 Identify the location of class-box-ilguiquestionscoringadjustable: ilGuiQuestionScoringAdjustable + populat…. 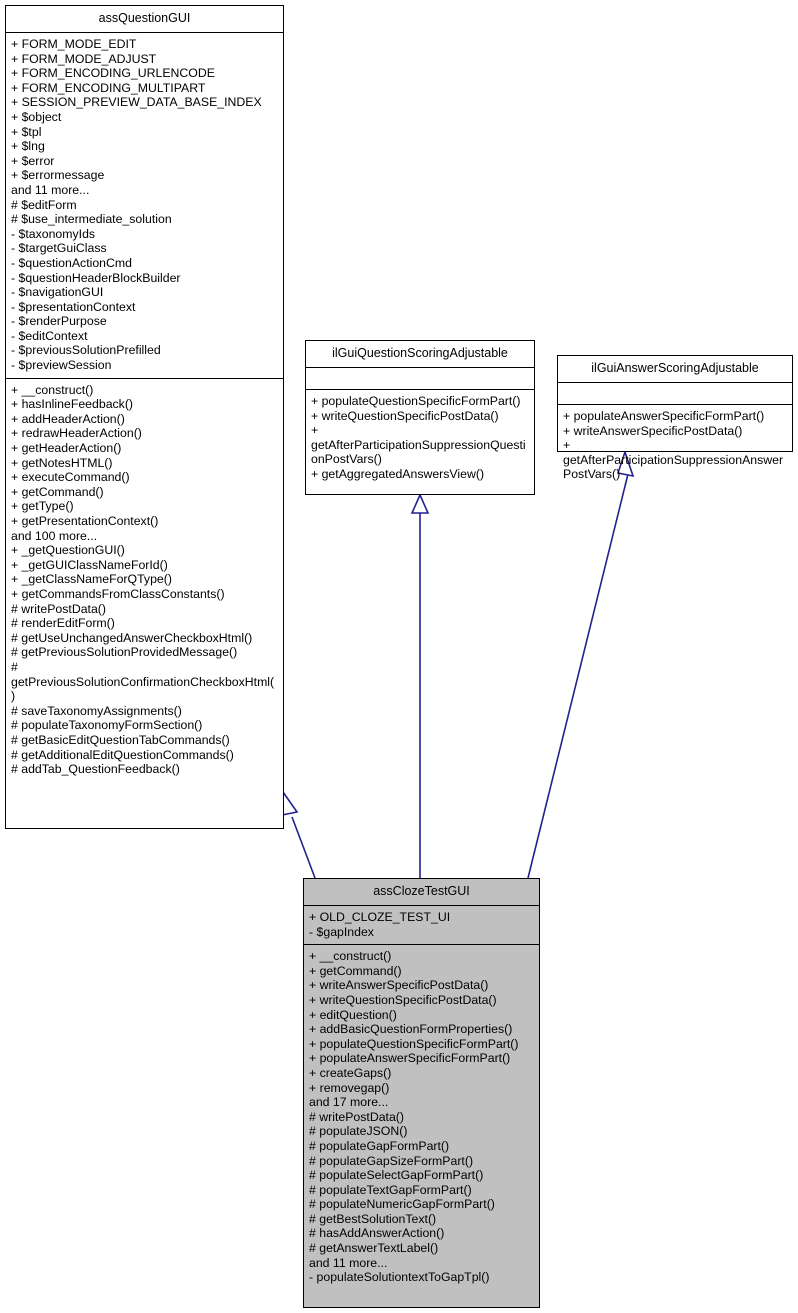
(420, 417).